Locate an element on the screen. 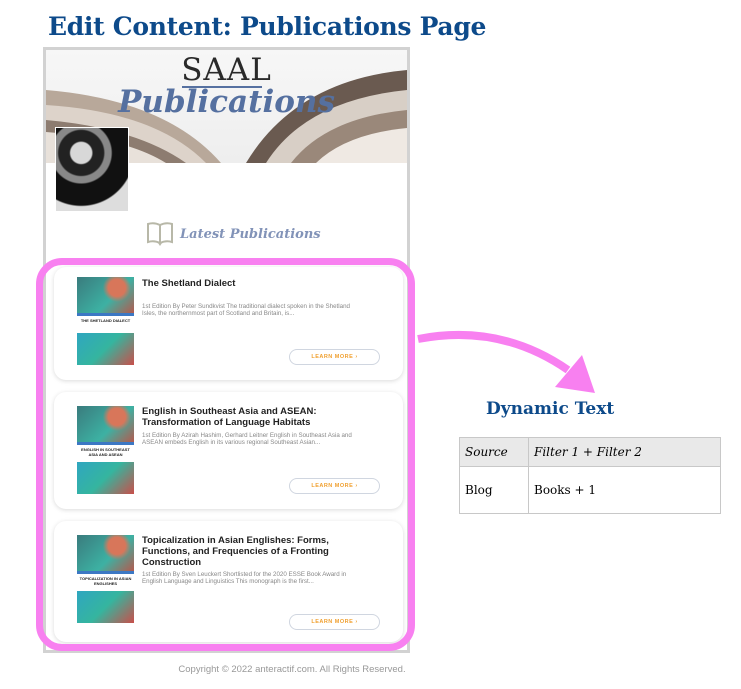 The width and height of the screenshot is (741, 689). open-book-icon is located at coordinates (160, 234).